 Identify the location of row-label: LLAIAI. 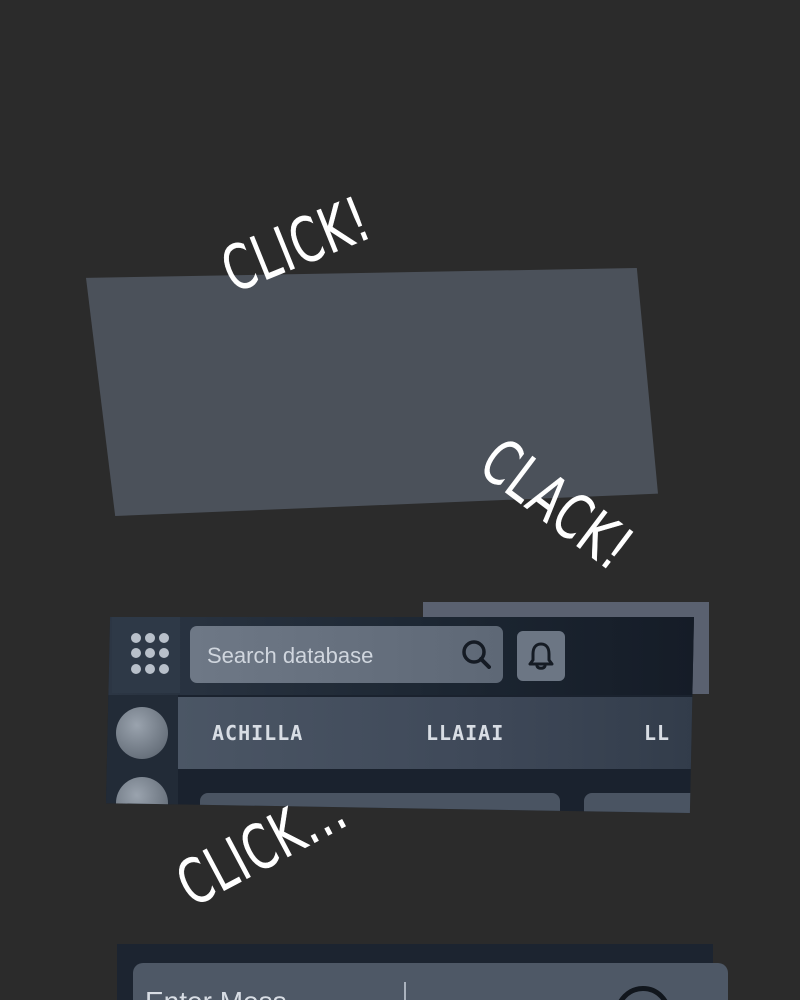
(465, 733).